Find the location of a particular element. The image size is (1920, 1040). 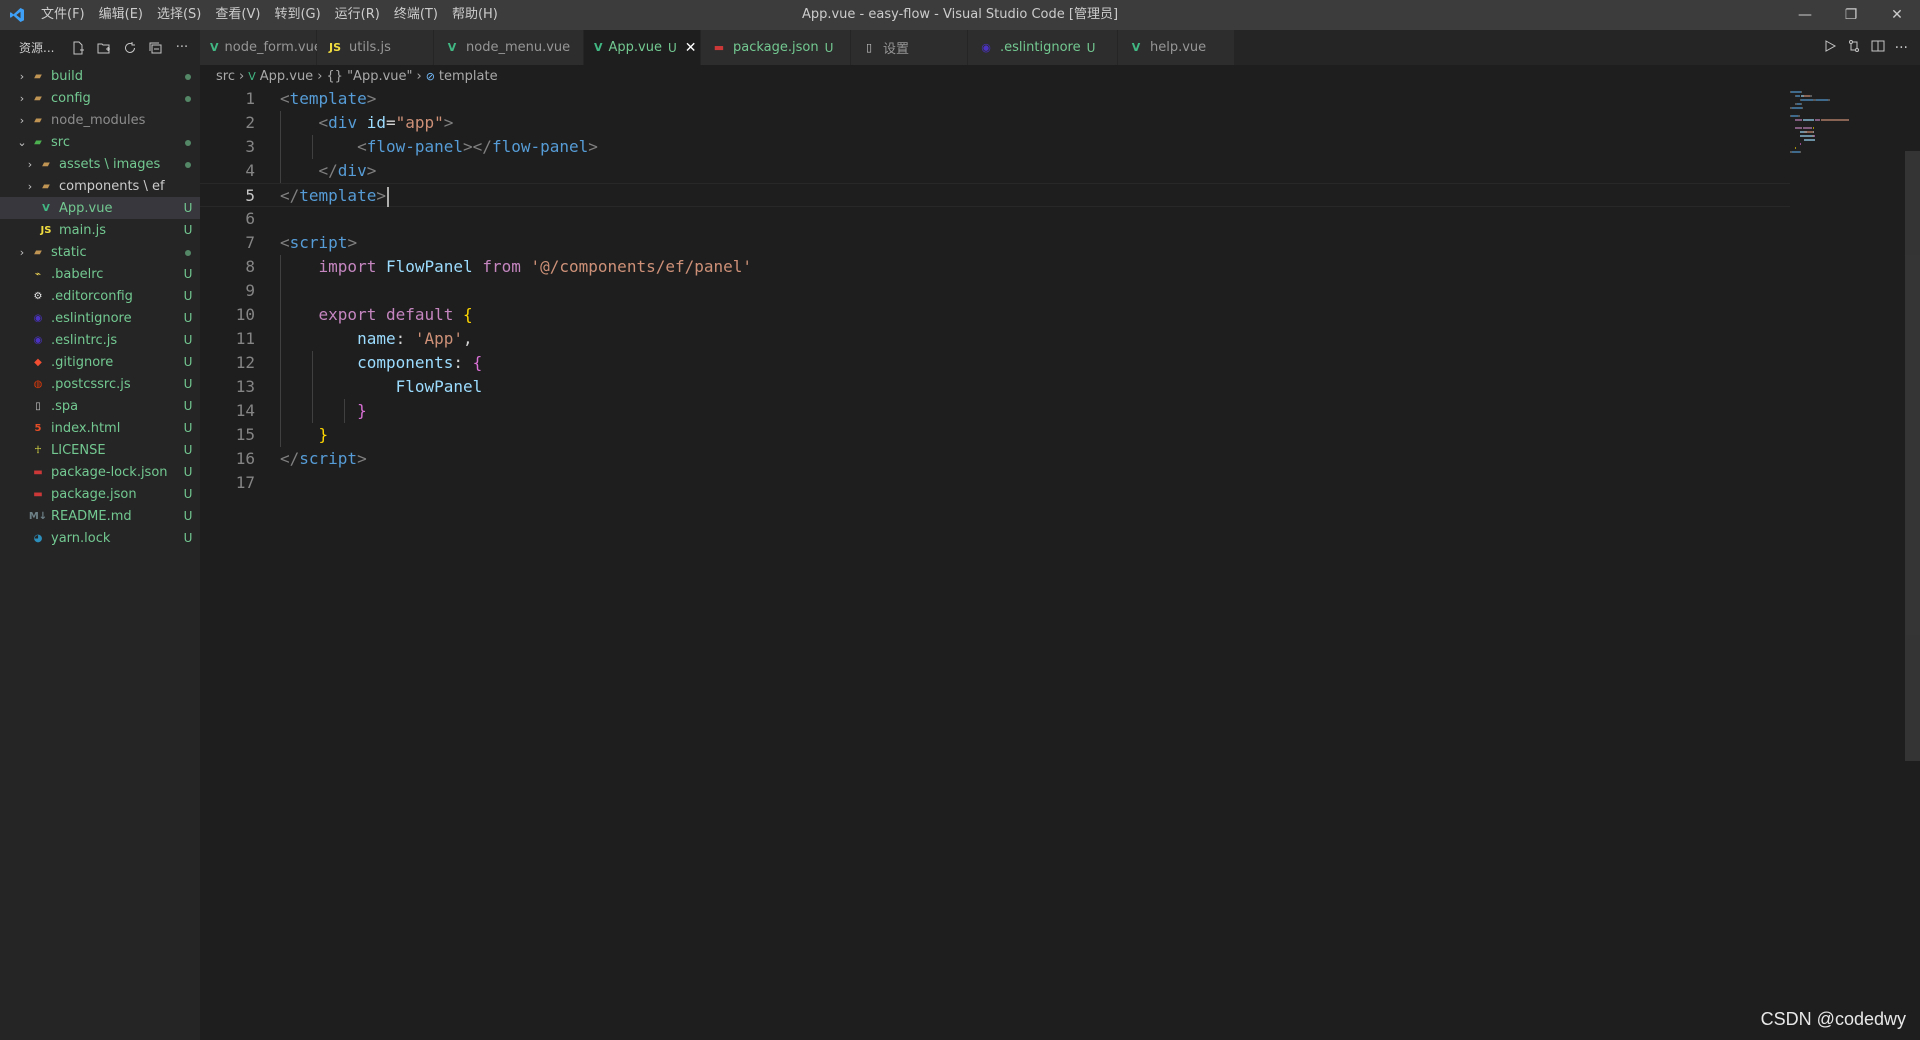

vertical-scrollbar is located at coordinates (1912, 563).